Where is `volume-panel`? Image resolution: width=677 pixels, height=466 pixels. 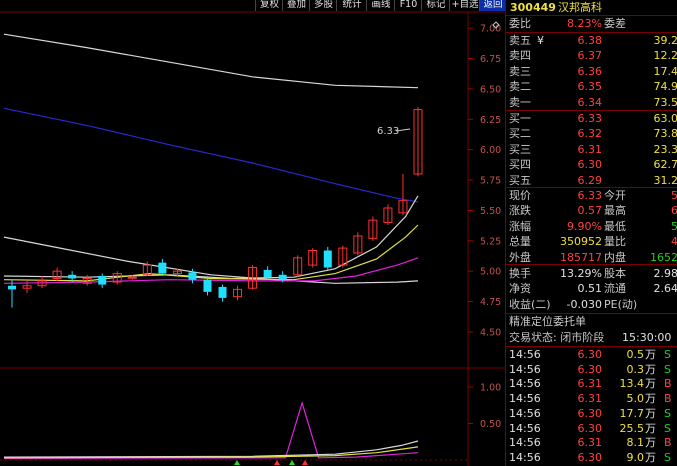 volume-panel is located at coordinates (211, 432).